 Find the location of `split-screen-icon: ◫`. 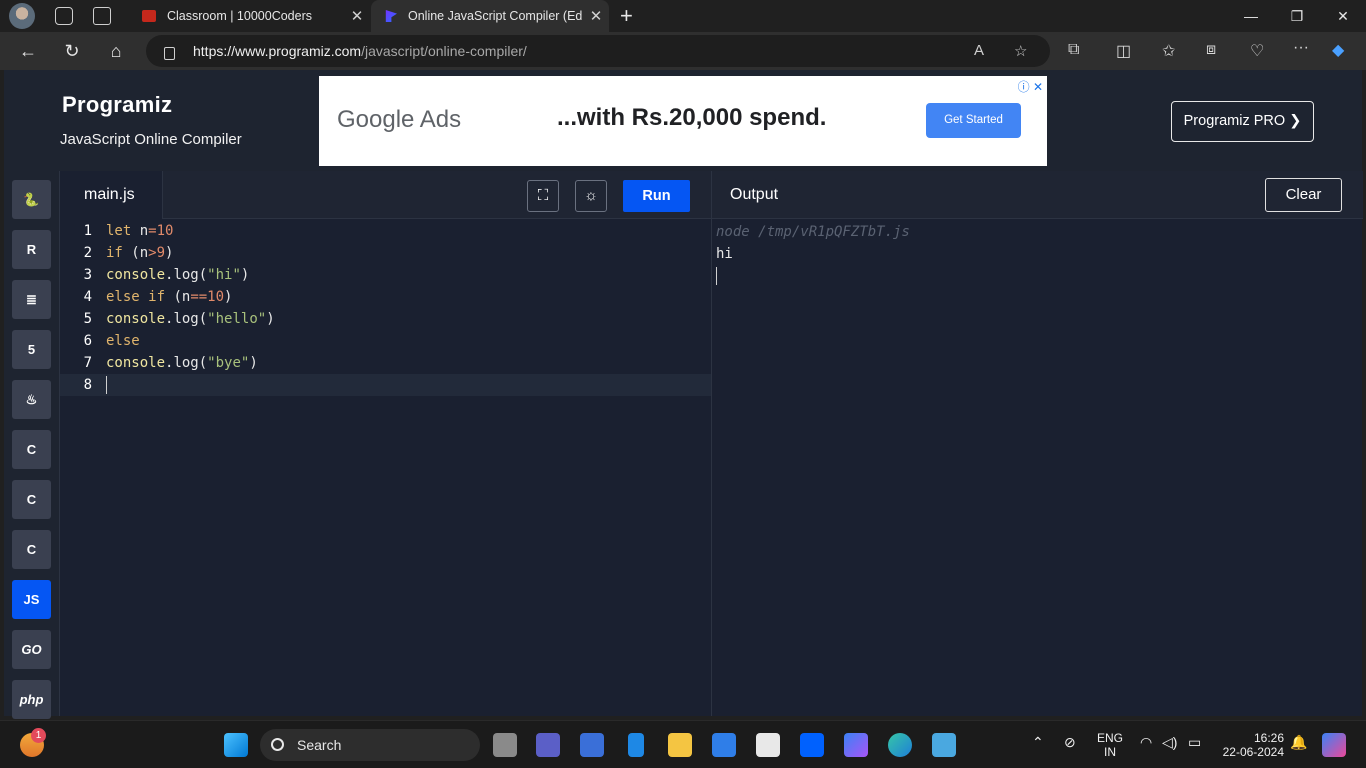

split-screen-icon: ◫ is located at coordinates (1123, 51).